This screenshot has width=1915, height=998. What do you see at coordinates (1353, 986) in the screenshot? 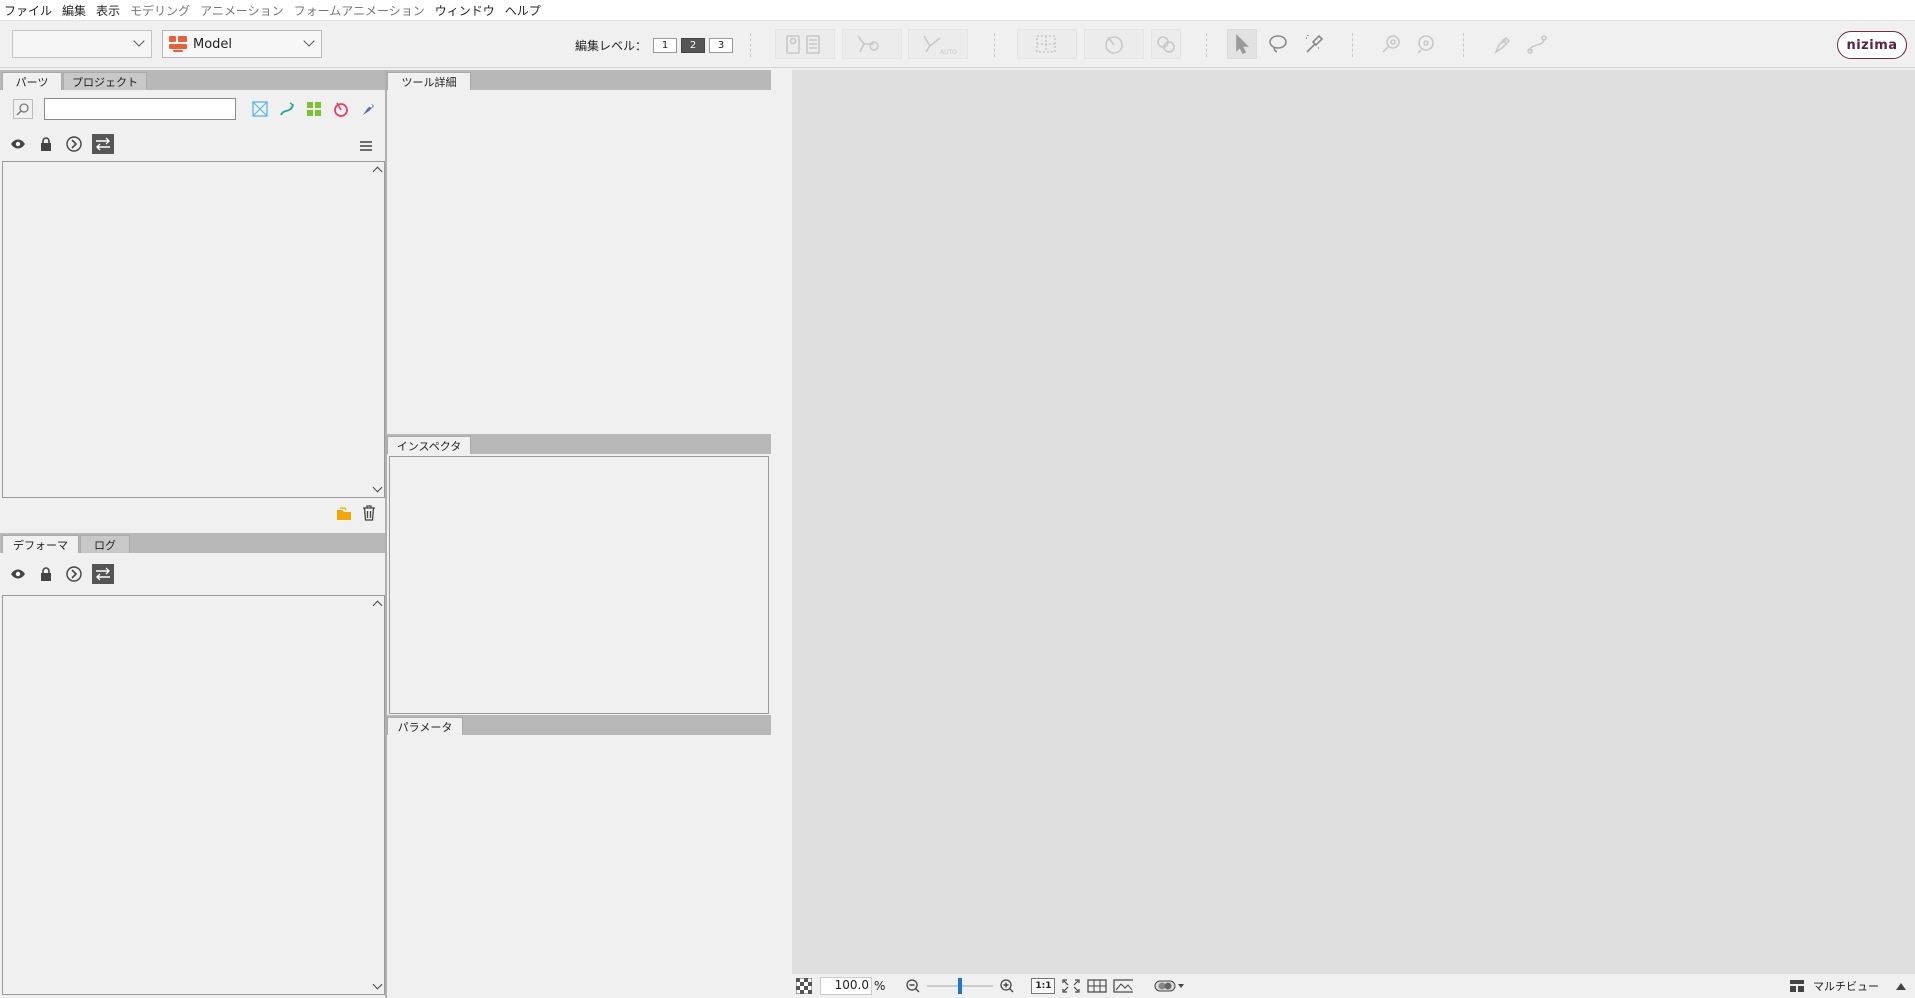
I see `viewport-statusbar: 100.0 % 1:1 マルチビュー` at bounding box center [1353, 986].